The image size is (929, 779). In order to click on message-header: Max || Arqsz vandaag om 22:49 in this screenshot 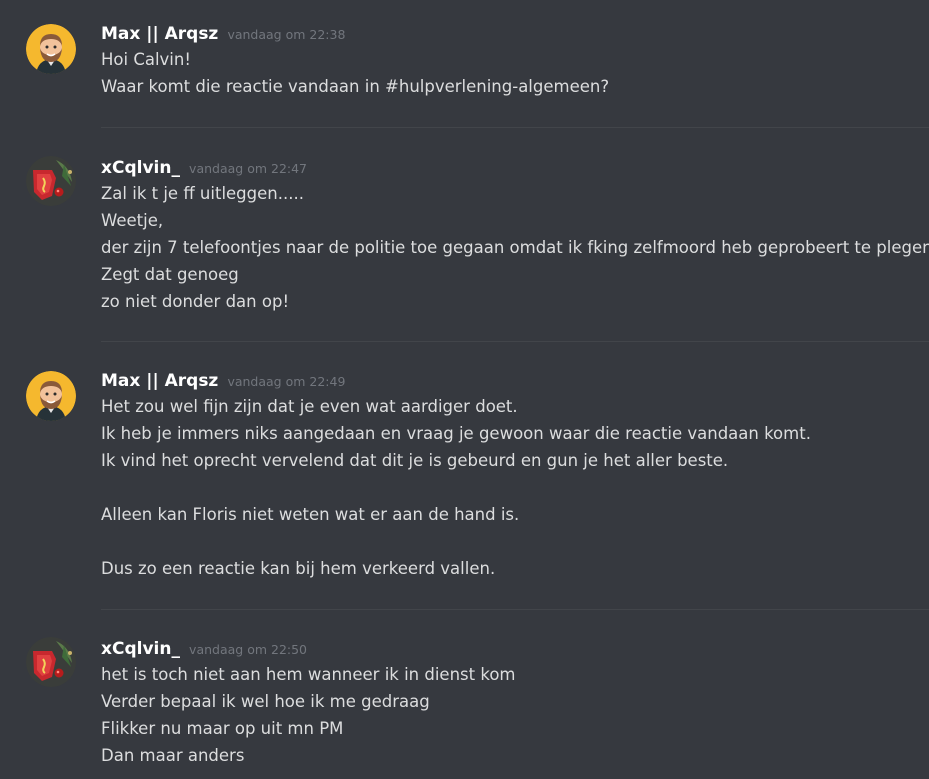, I will do `click(514, 381)`.